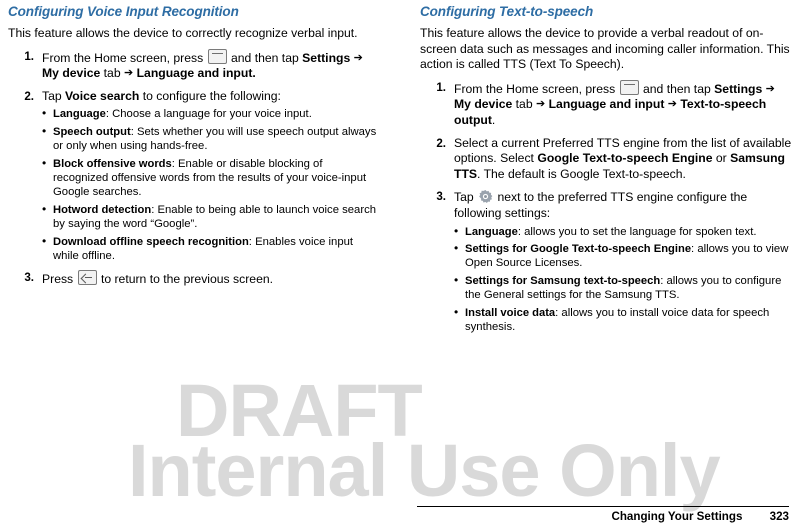  Describe the element at coordinates (92, 131) in the screenshot. I see `option-term: Speech output` at that location.